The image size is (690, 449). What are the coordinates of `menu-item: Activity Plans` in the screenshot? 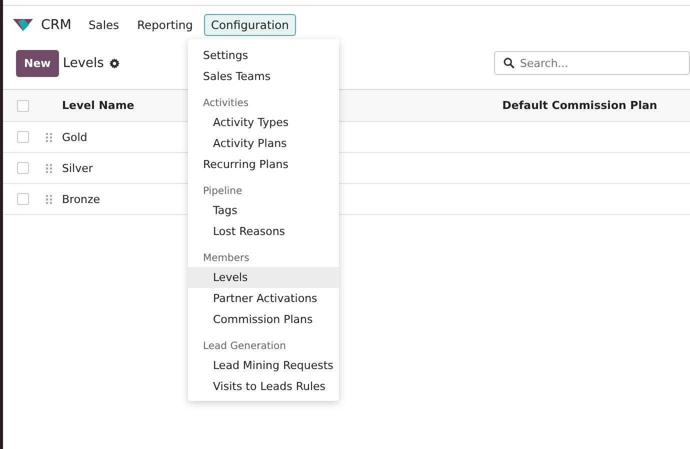 It's located at (263, 143).